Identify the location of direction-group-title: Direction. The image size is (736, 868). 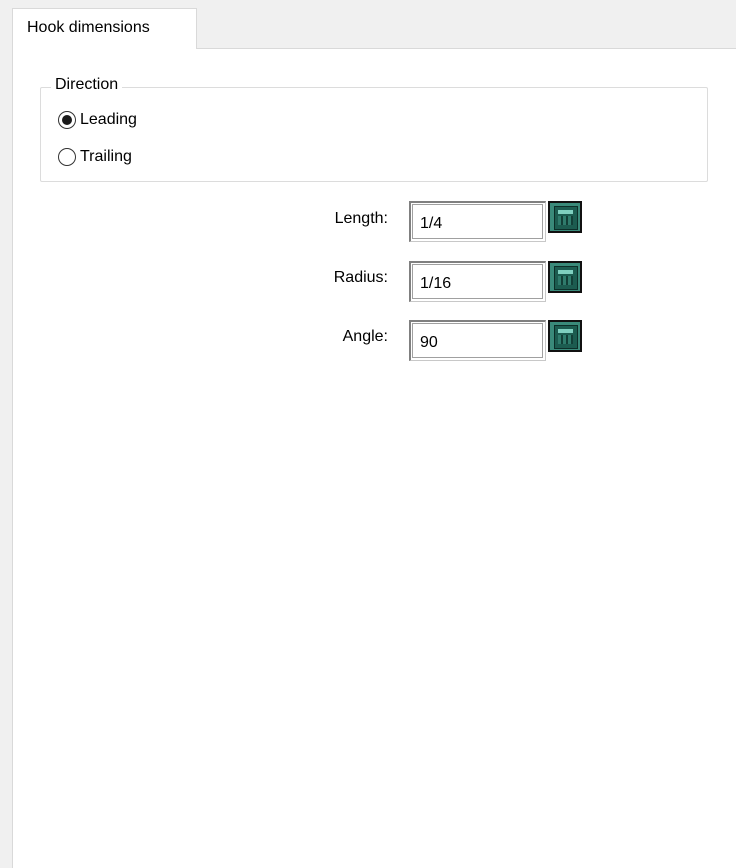
(87, 85).